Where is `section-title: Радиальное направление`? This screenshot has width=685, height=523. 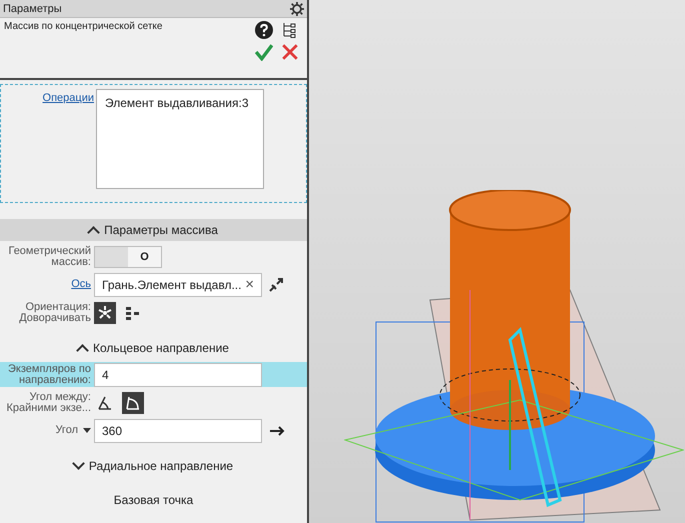 section-title: Радиальное направление is located at coordinates (161, 466).